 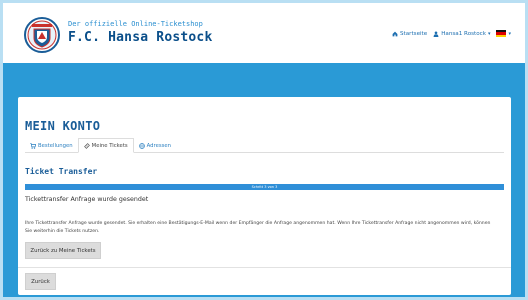 I want to click on tab-meine-tickets: Meine Tickets, so click(x=105, y=145).